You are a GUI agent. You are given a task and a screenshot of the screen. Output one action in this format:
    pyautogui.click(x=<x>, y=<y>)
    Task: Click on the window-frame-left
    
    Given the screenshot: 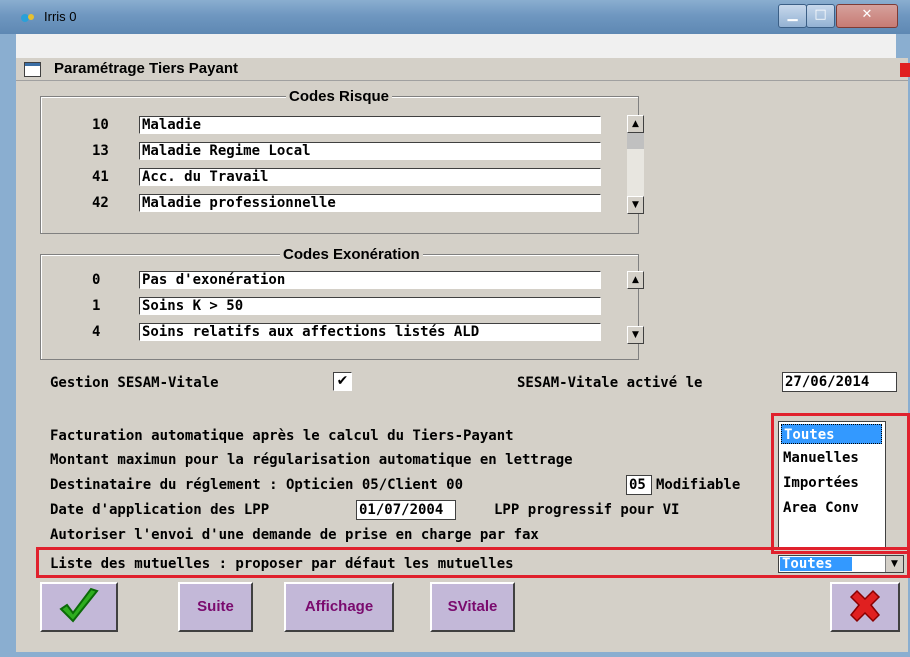 What is the action you would take?
    pyautogui.click(x=8, y=345)
    